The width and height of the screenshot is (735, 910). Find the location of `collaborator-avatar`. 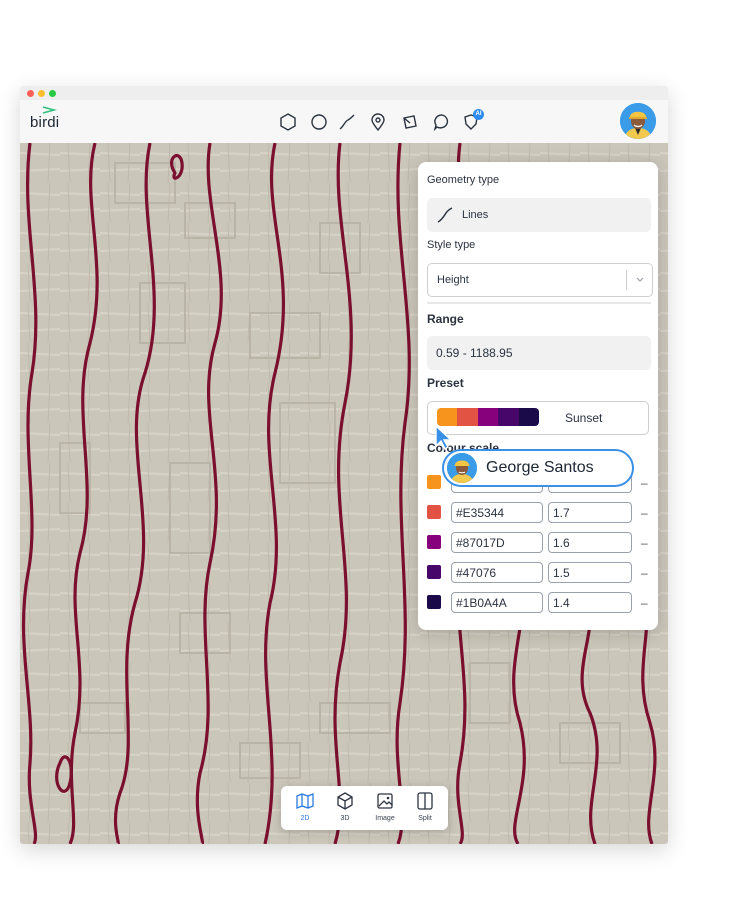

collaborator-avatar is located at coordinates (462, 468).